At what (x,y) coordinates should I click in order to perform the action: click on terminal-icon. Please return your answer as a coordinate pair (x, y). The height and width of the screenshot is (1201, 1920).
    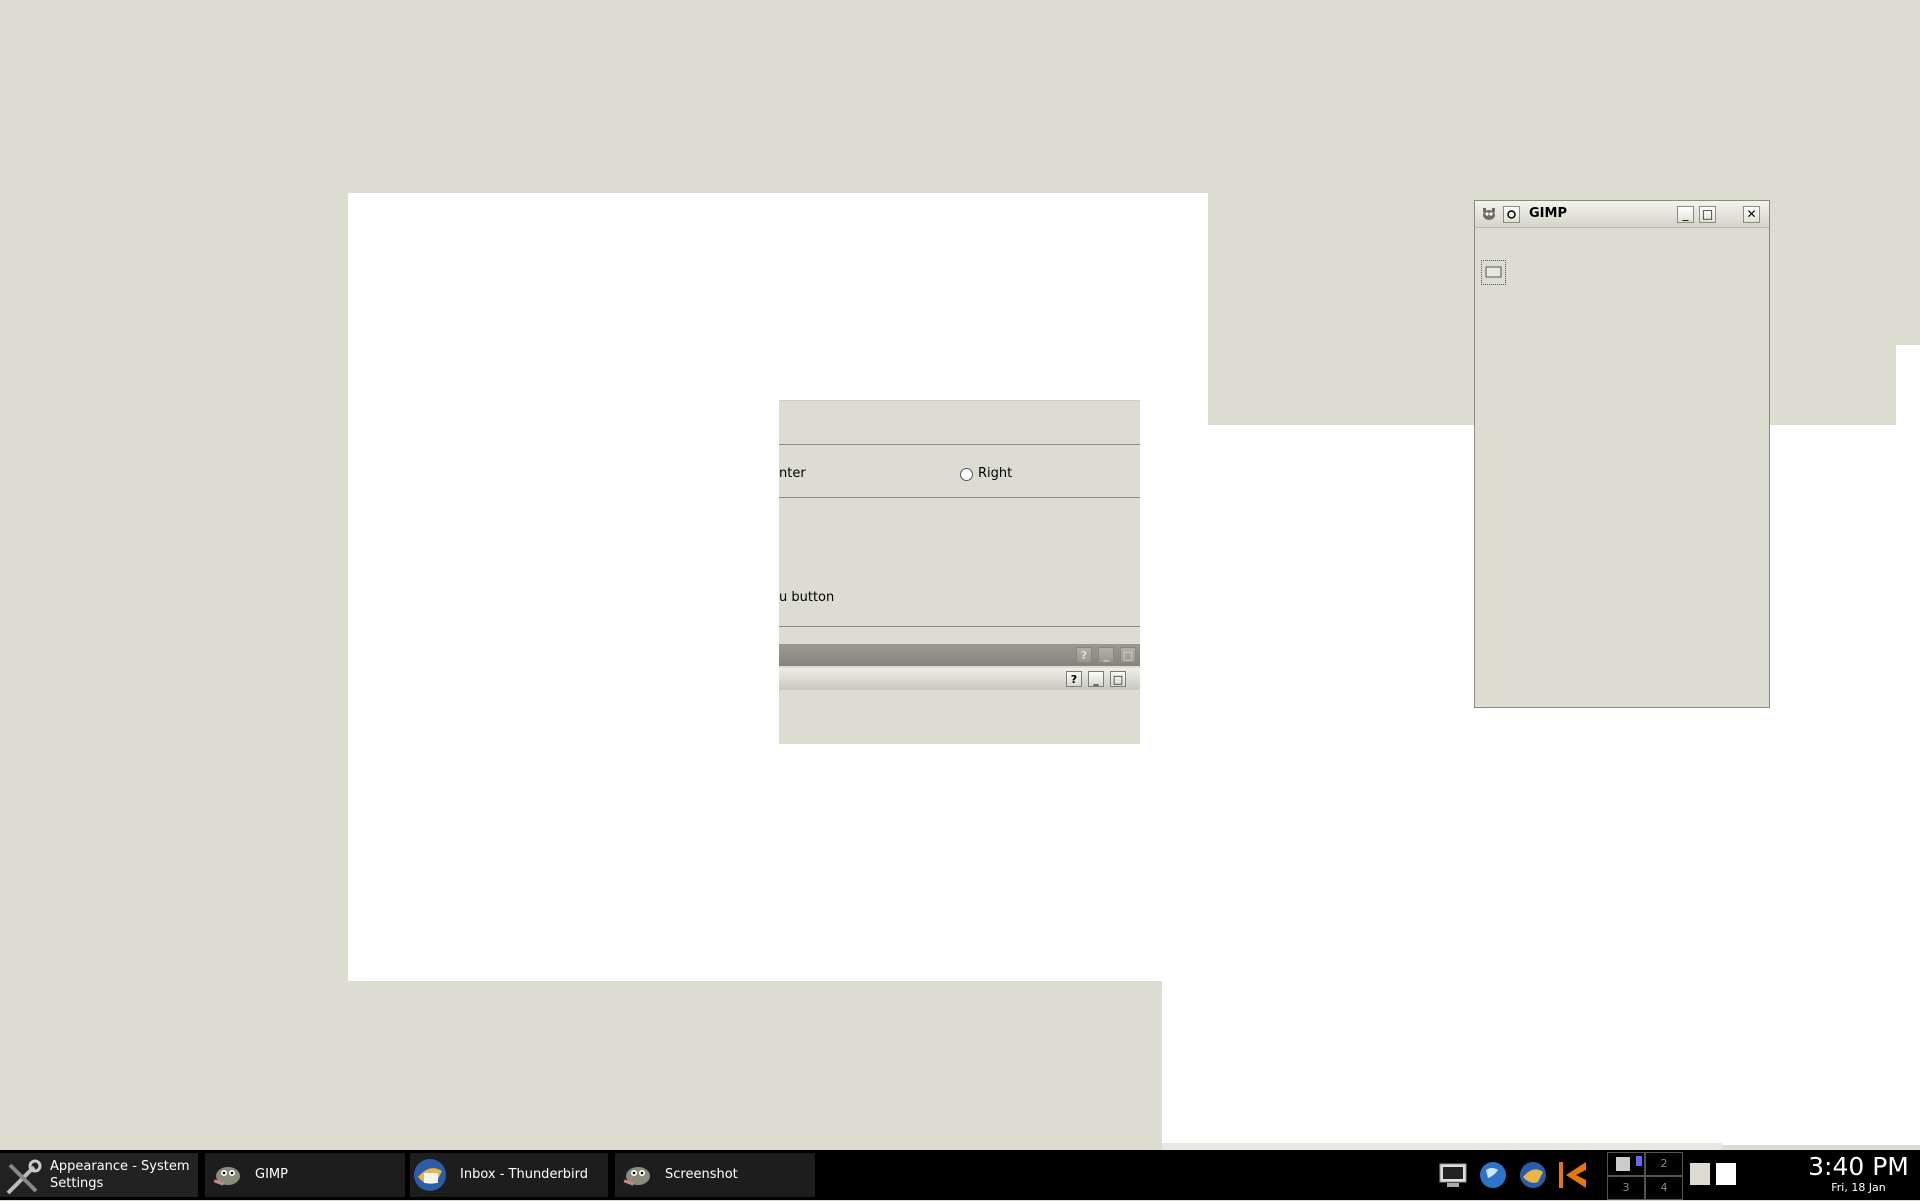
    Looking at the image, I should click on (1453, 1175).